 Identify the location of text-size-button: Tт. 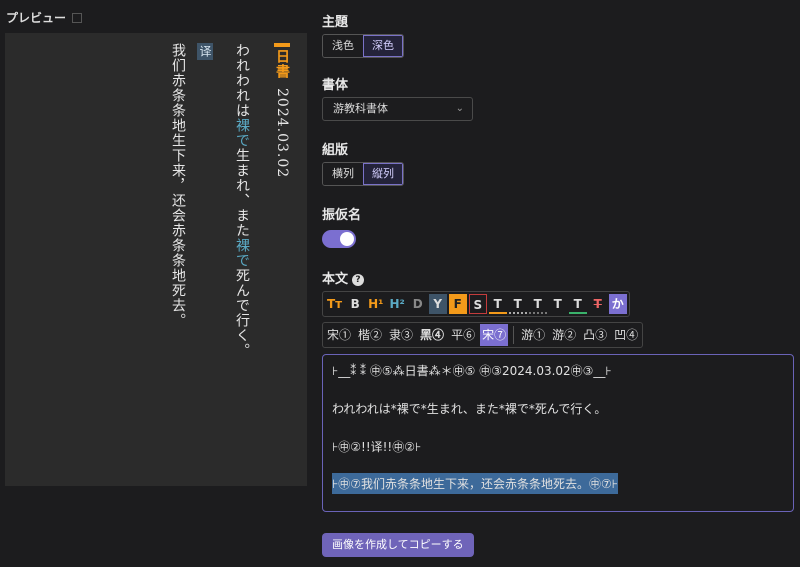
(334, 304).